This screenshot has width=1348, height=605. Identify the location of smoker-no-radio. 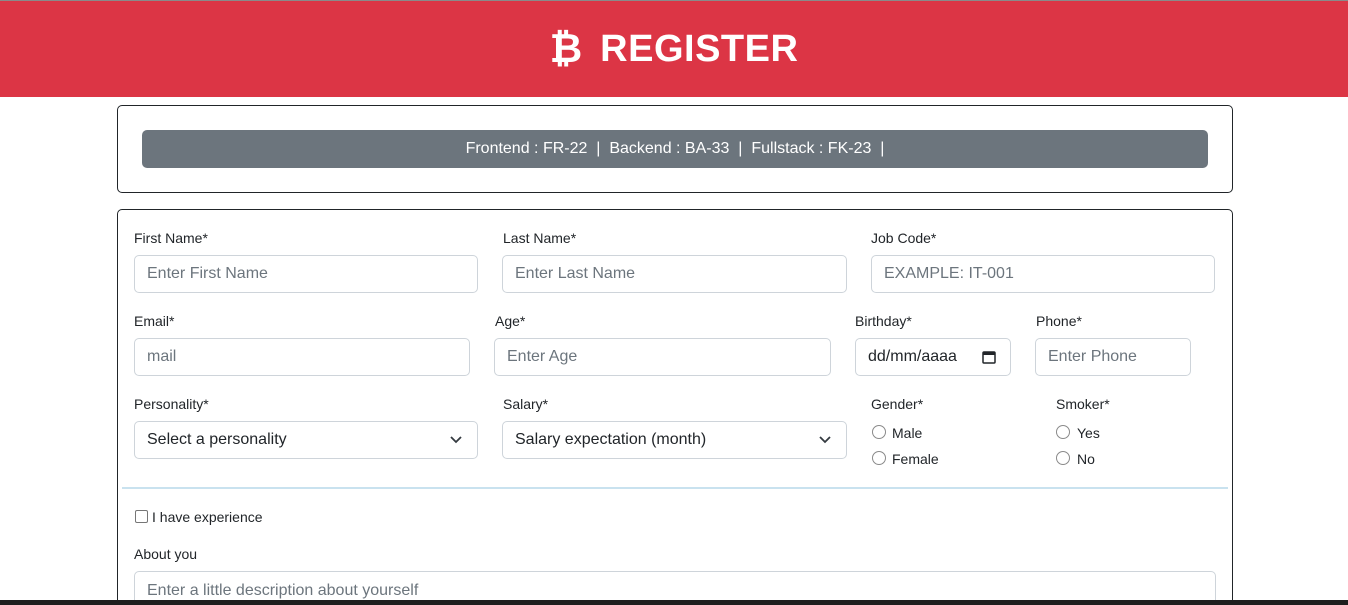
(1063, 458).